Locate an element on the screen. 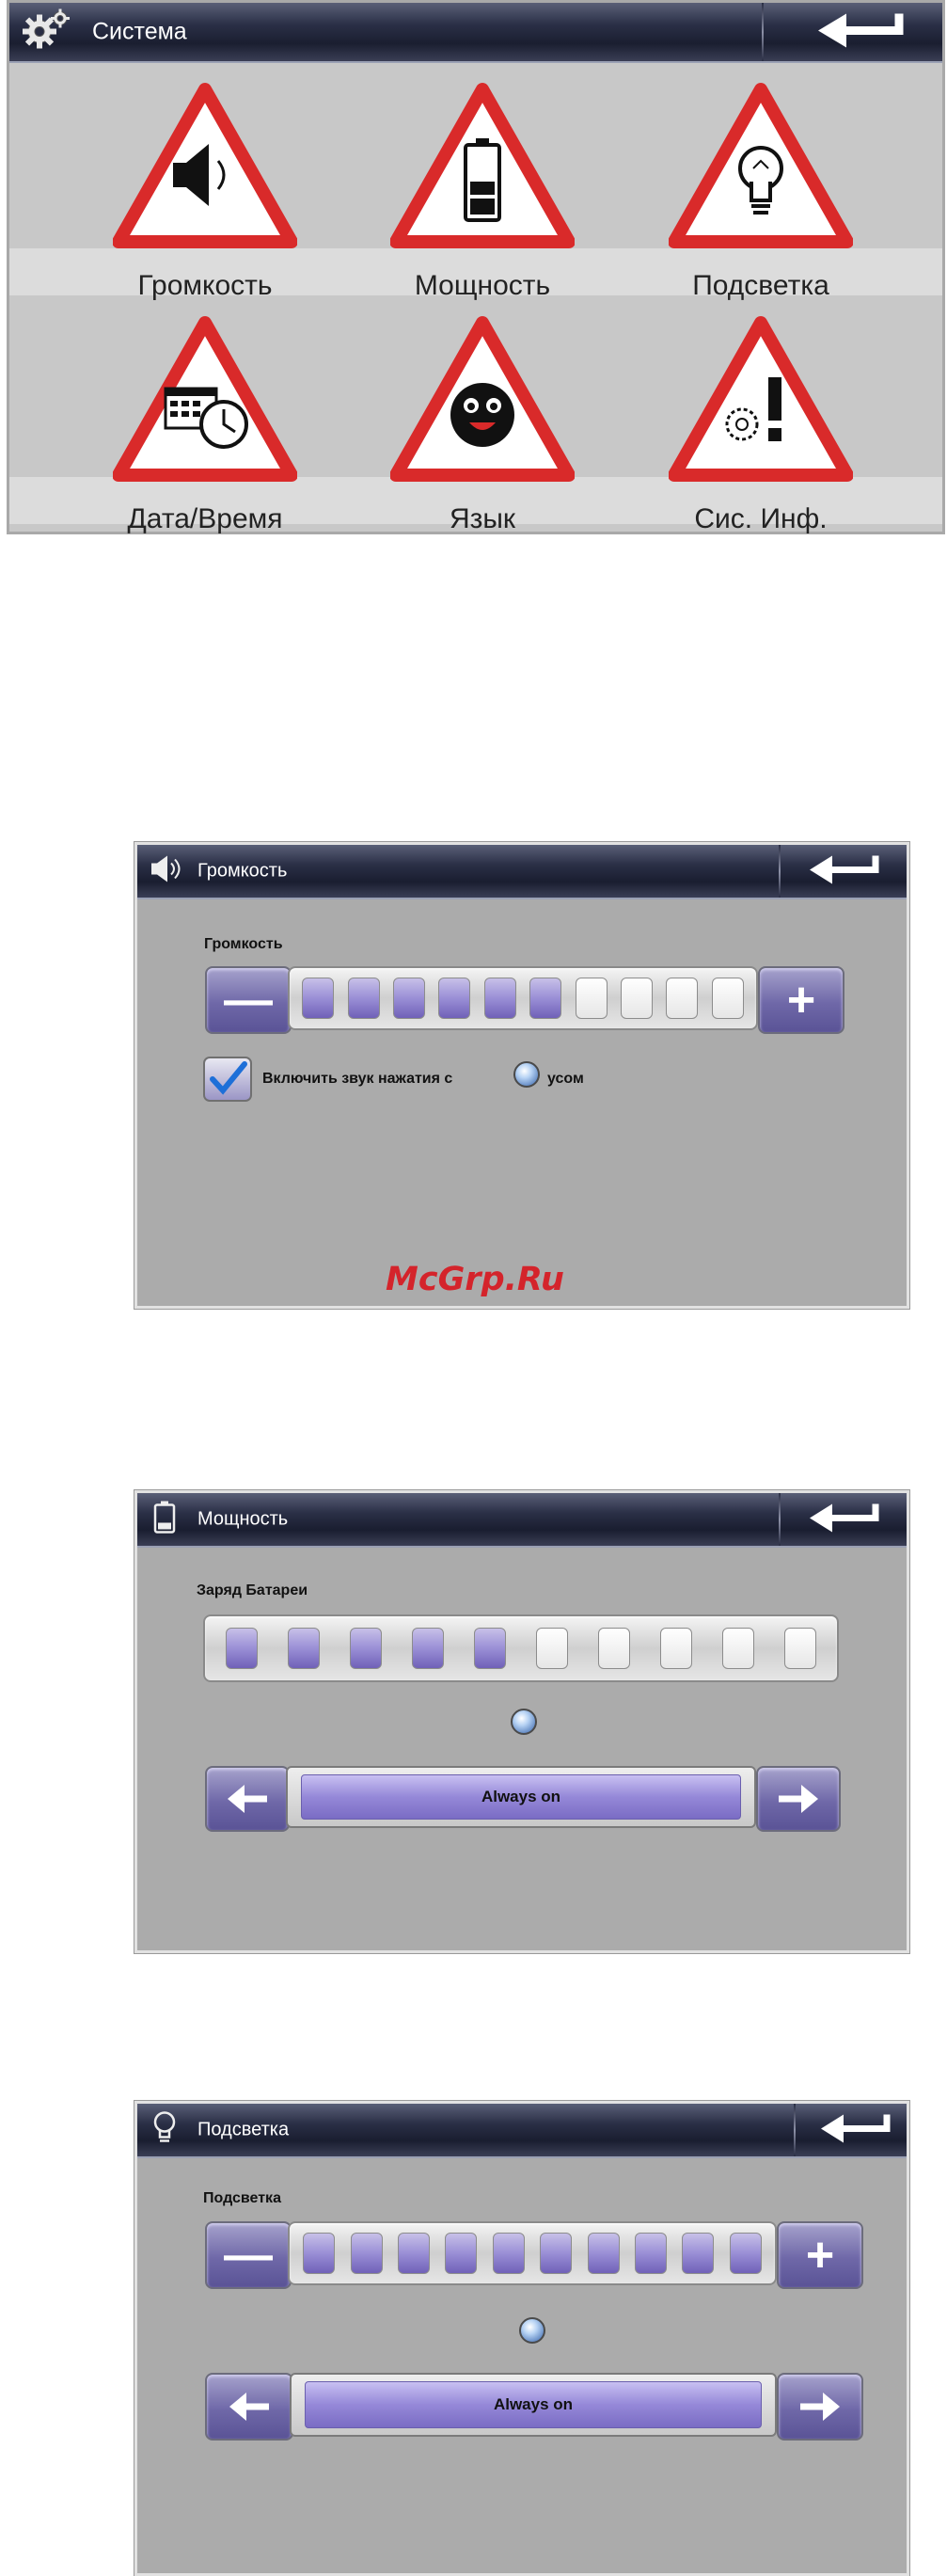 Image resolution: width=947 pixels, height=2576 pixels. battery-level-bar is located at coordinates (521, 1648).